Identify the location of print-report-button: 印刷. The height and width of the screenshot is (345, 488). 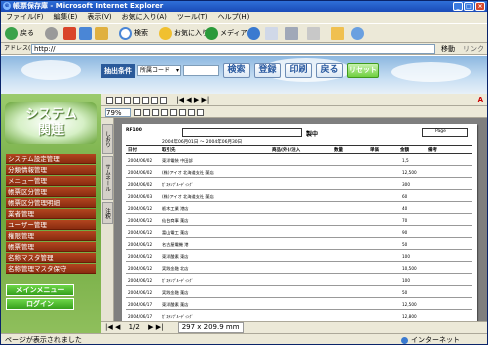
(298, 70).